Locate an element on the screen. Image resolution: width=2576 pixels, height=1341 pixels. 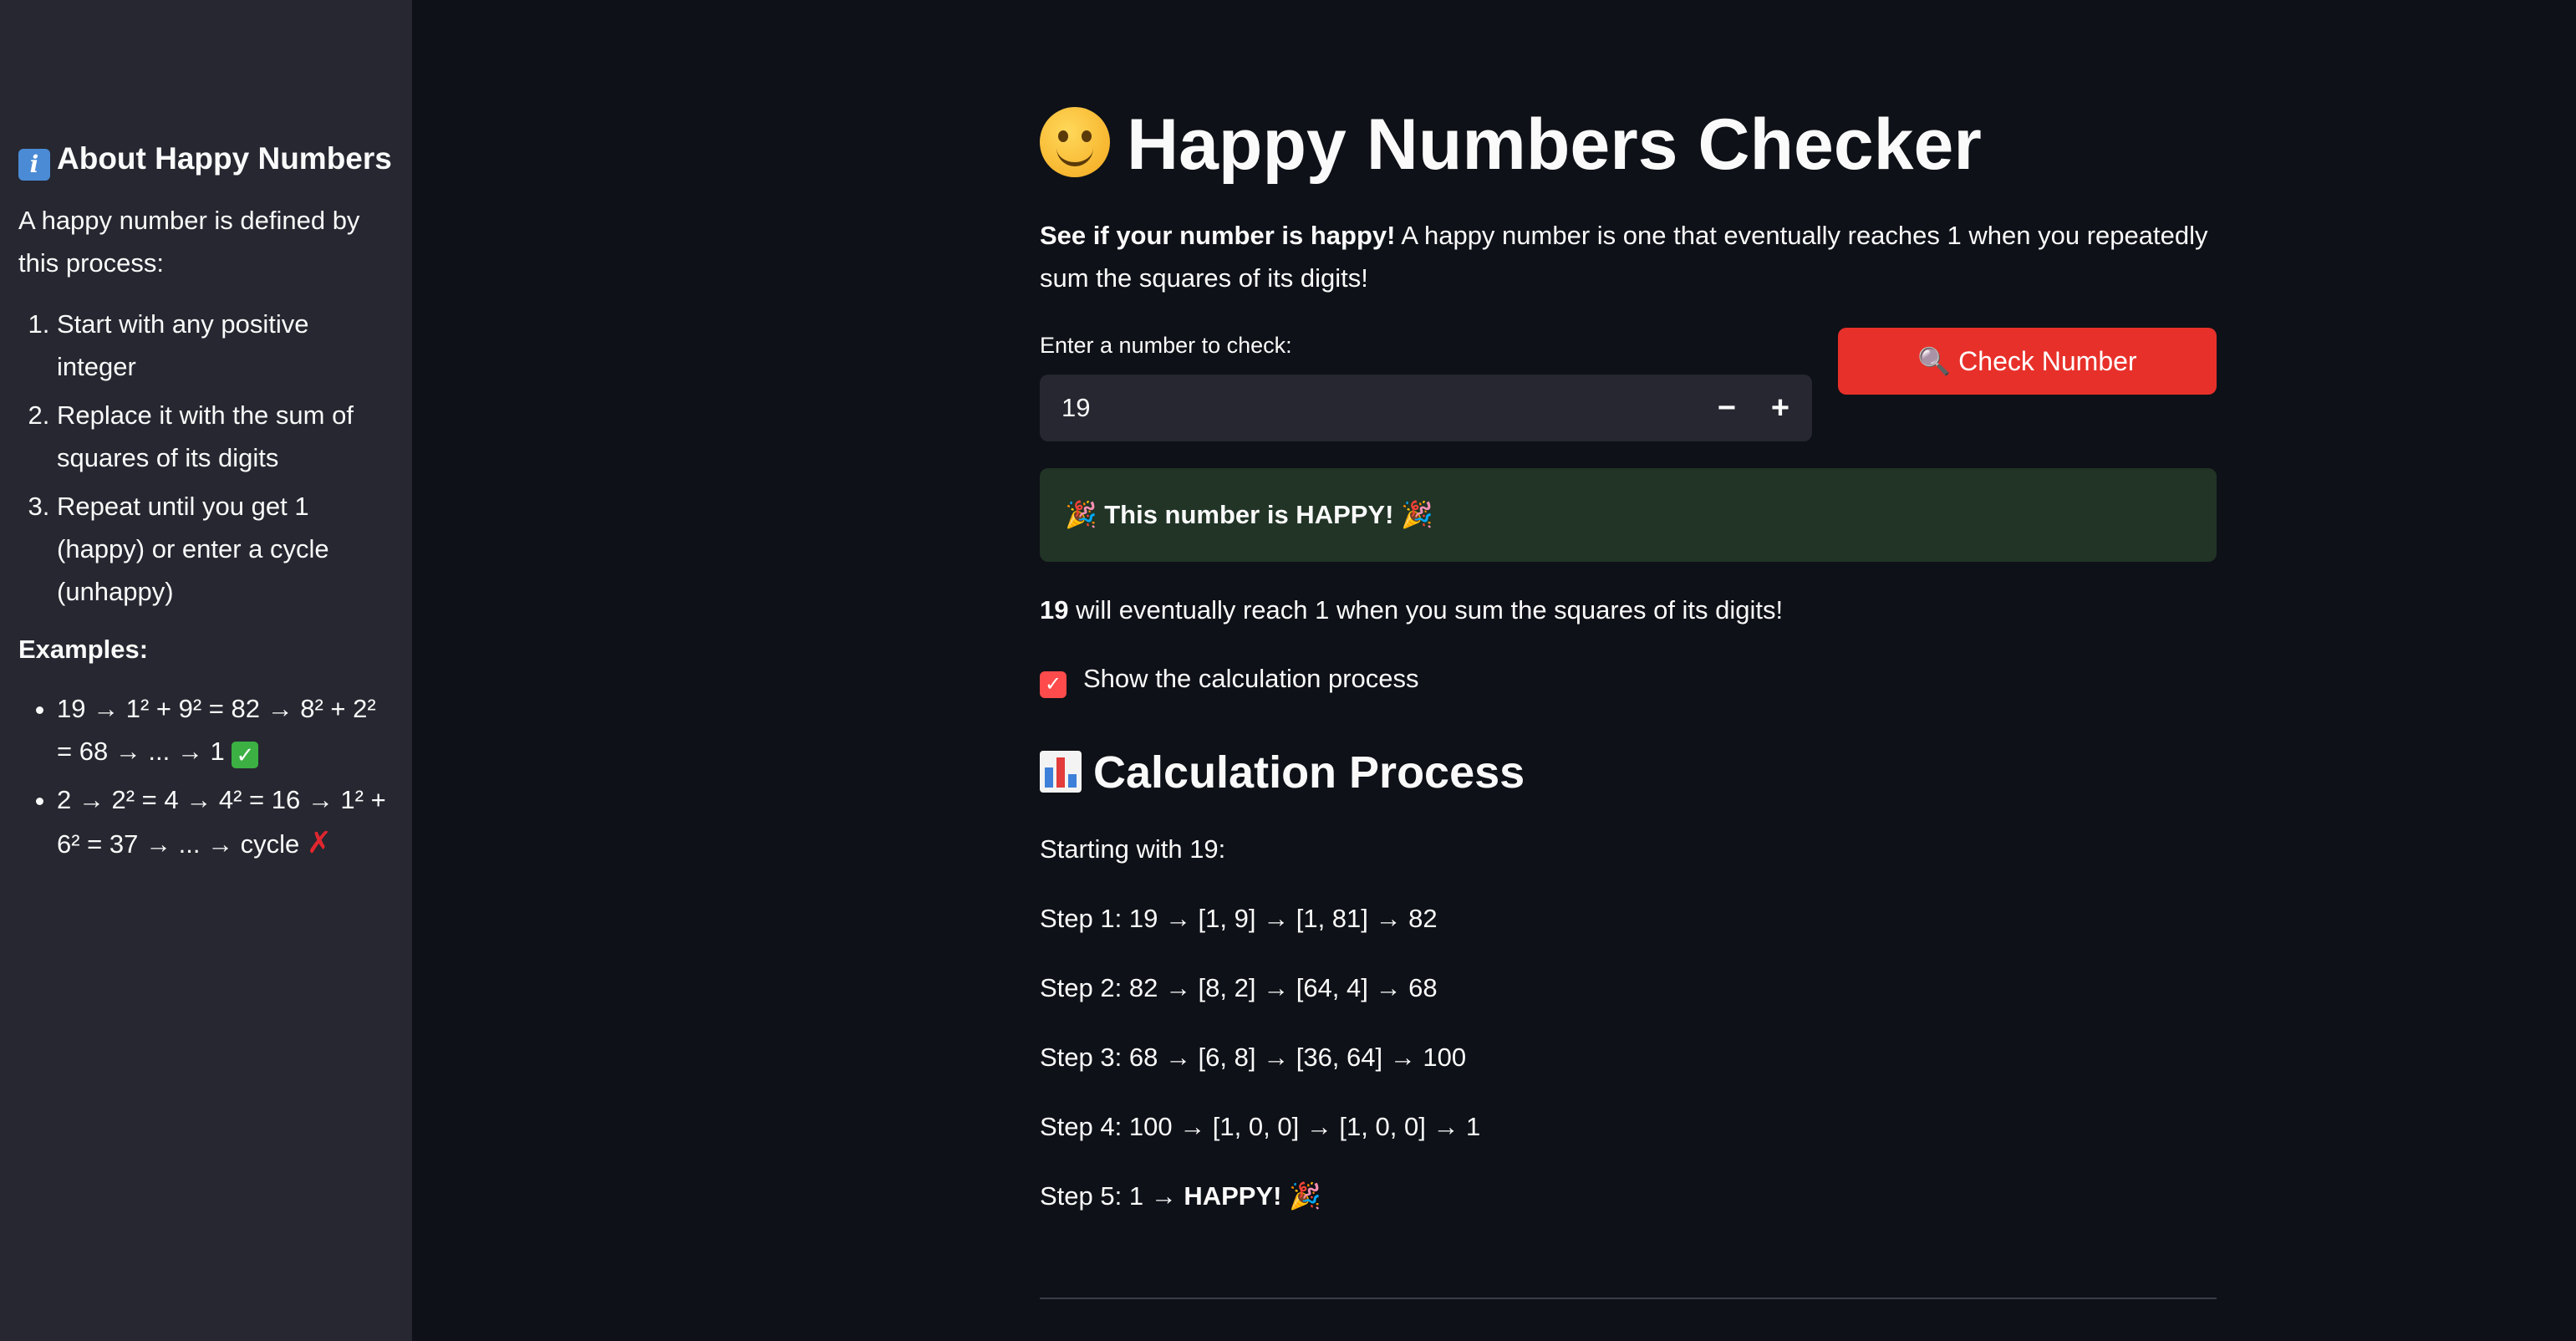
section-title-text: Calculation Process is located at coordinates (1309, 772).